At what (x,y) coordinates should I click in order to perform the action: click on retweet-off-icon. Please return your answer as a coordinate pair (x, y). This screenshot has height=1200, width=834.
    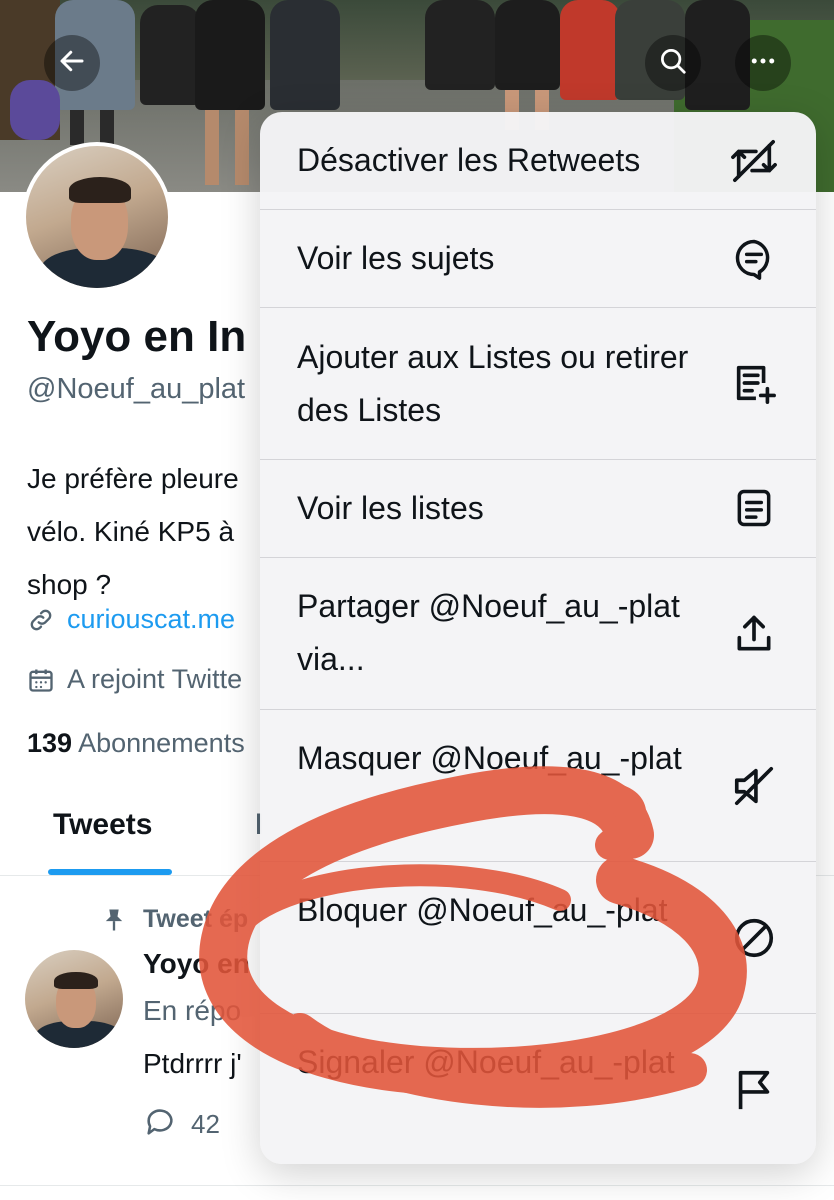
    Looking at the image, I should click on (754, 161).